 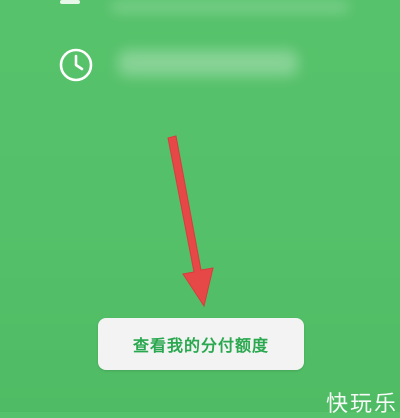 I want to click on clock-icon, so click(x=76, y=65).